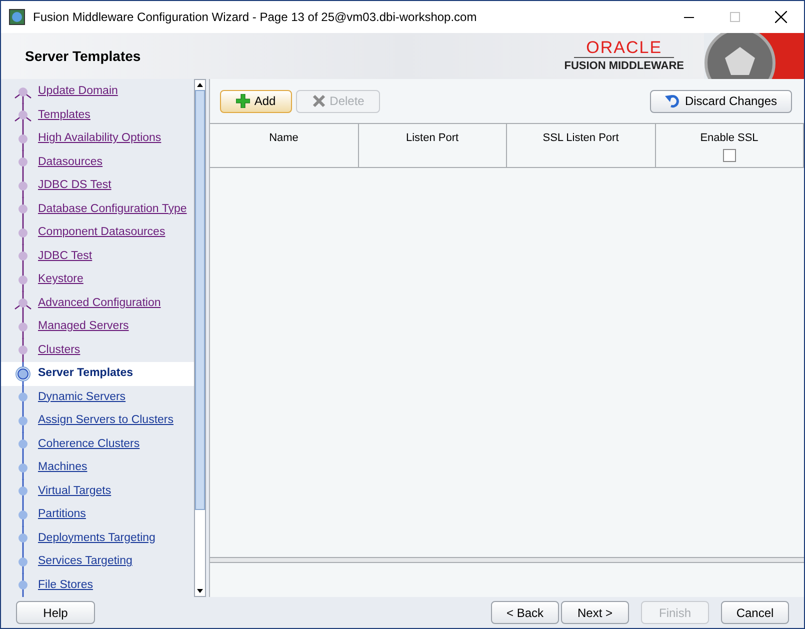 This screenshot has width=805, height=629. I want to click on dialog-button: Cancel, so click(755, 612).